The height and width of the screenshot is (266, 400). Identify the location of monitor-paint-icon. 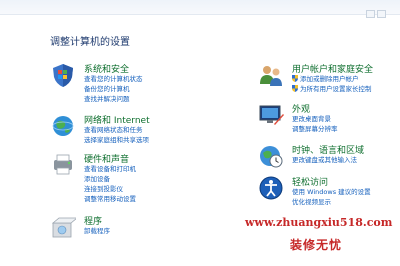
(271, 115).